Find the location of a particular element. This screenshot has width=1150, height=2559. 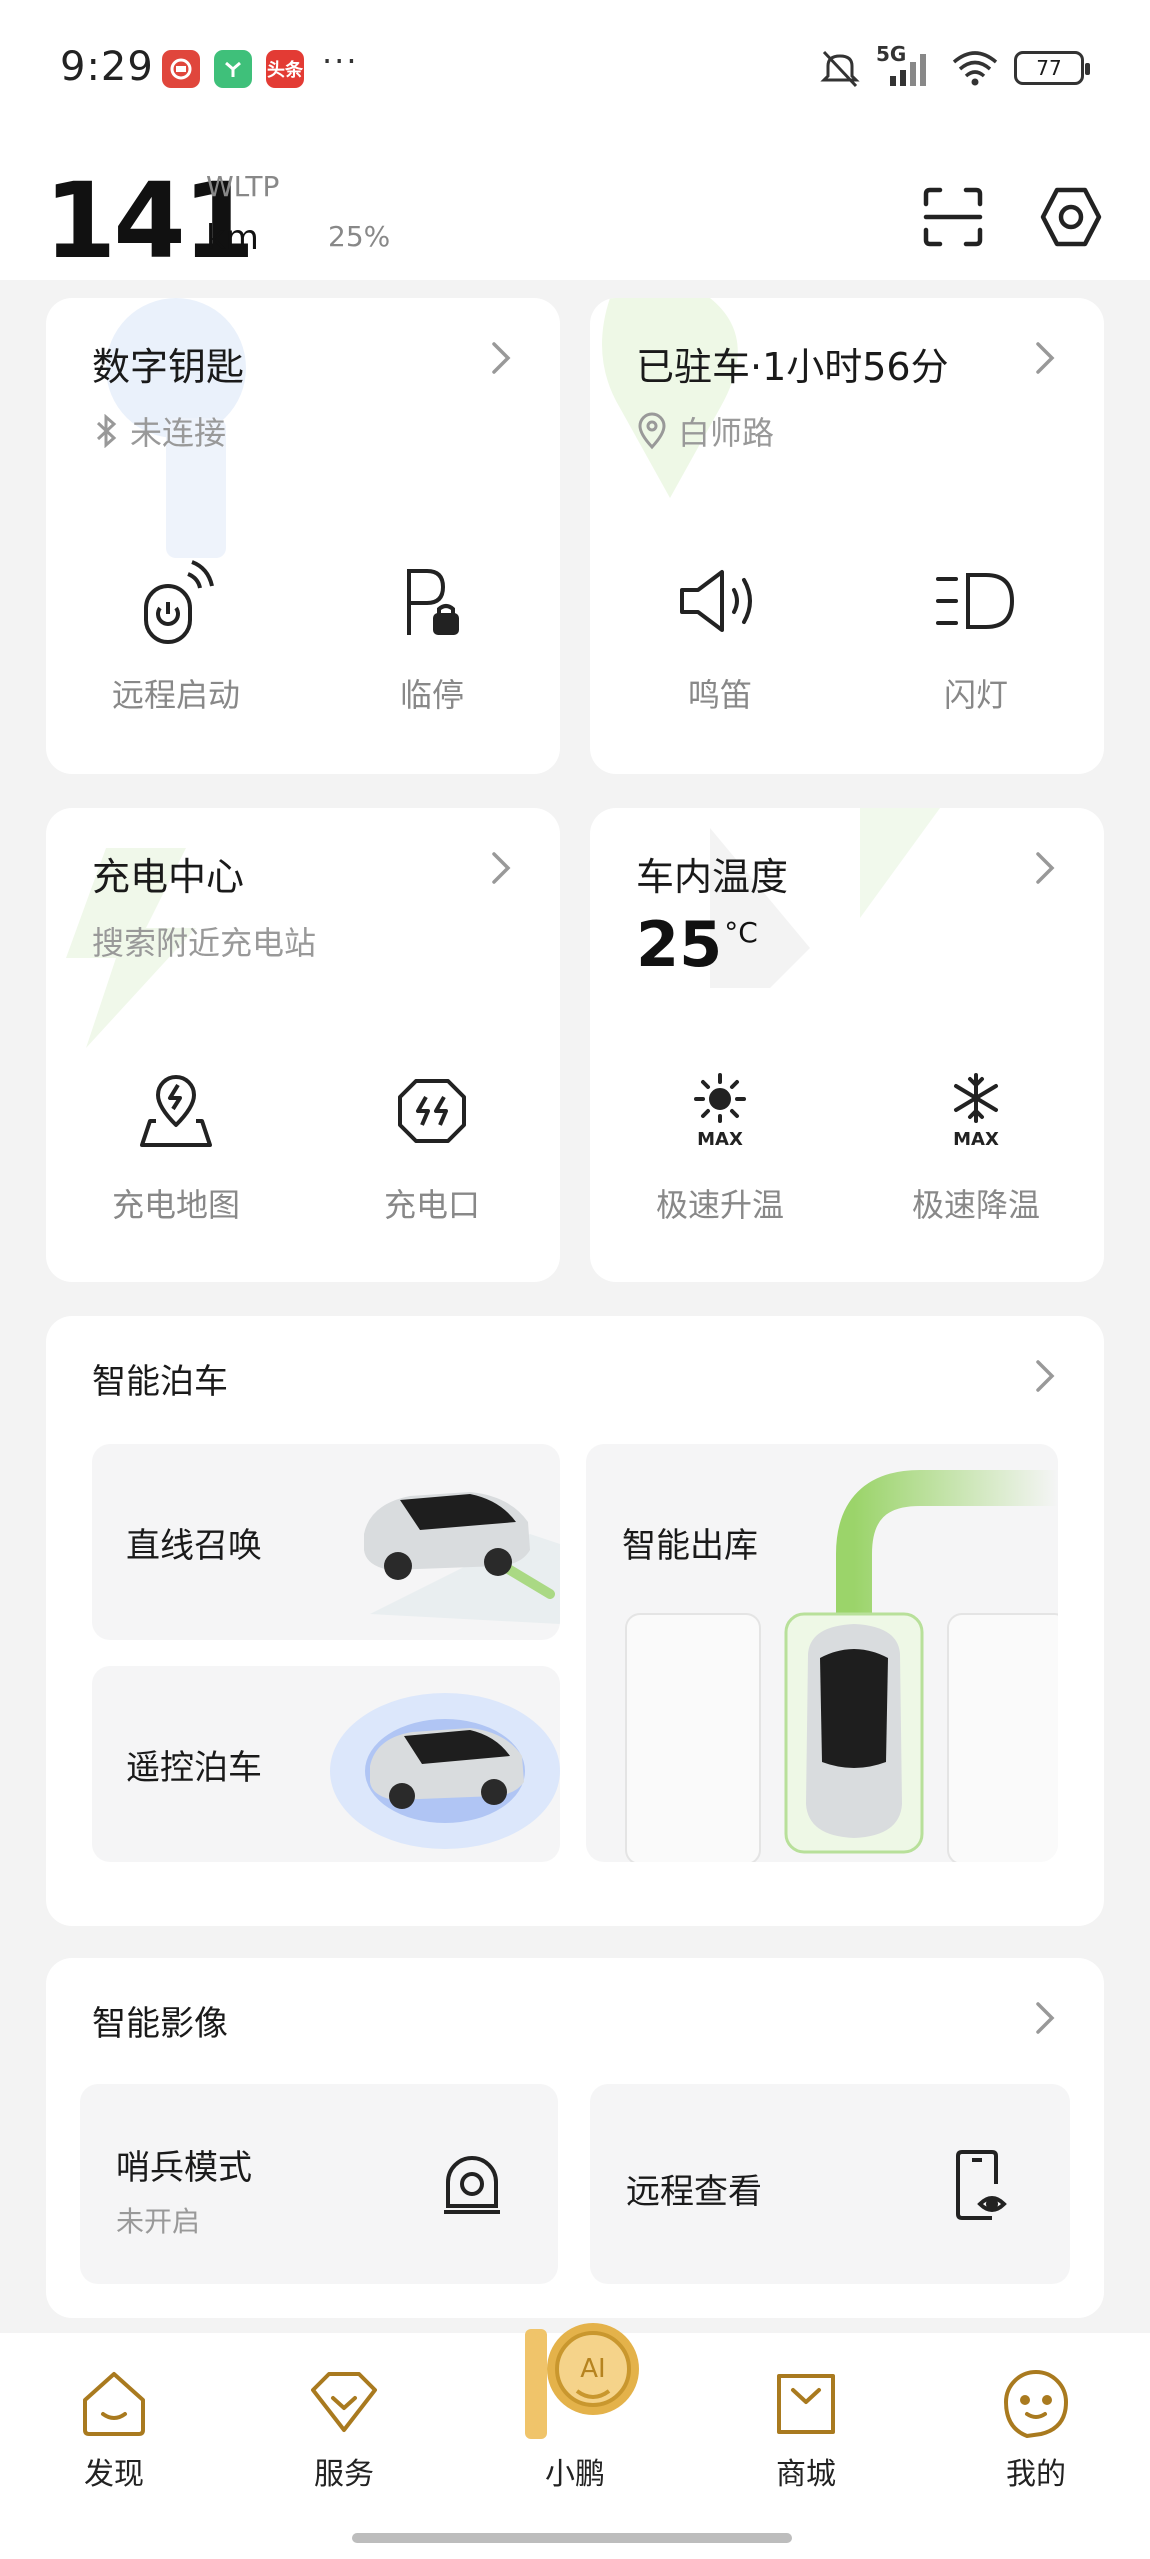

range-standard: WLTP is located at coordinates (243, 186).